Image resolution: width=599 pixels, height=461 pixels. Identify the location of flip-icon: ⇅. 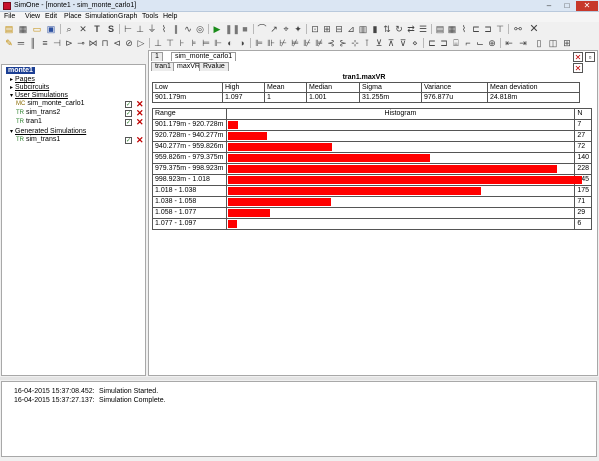
(387, 29).